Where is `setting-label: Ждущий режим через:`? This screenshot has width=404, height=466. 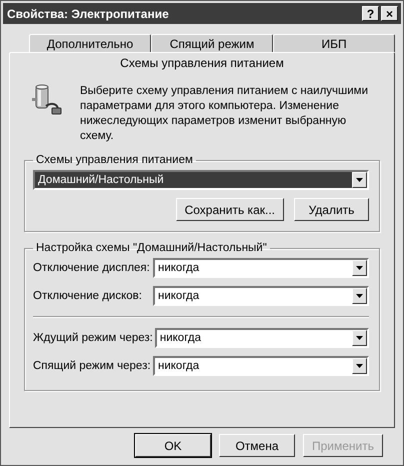 setting-label: Ждущий режим через: is located at coordinates (93, 338).